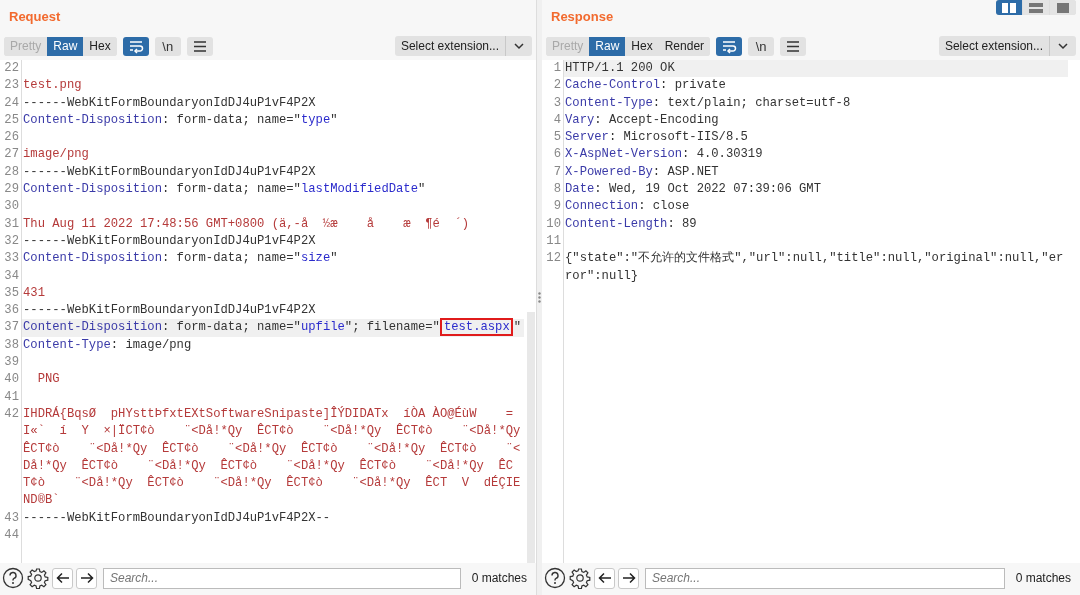  I want to click on line-number: 12, so click(553, 259).